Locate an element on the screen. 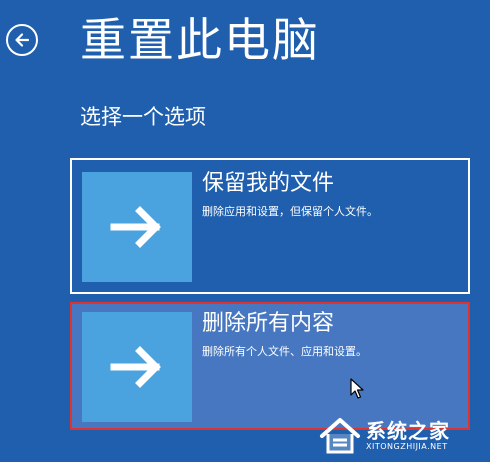  option-description: 删除应用和设置，但保留个人文件。 is located at coordinates (290, 211).